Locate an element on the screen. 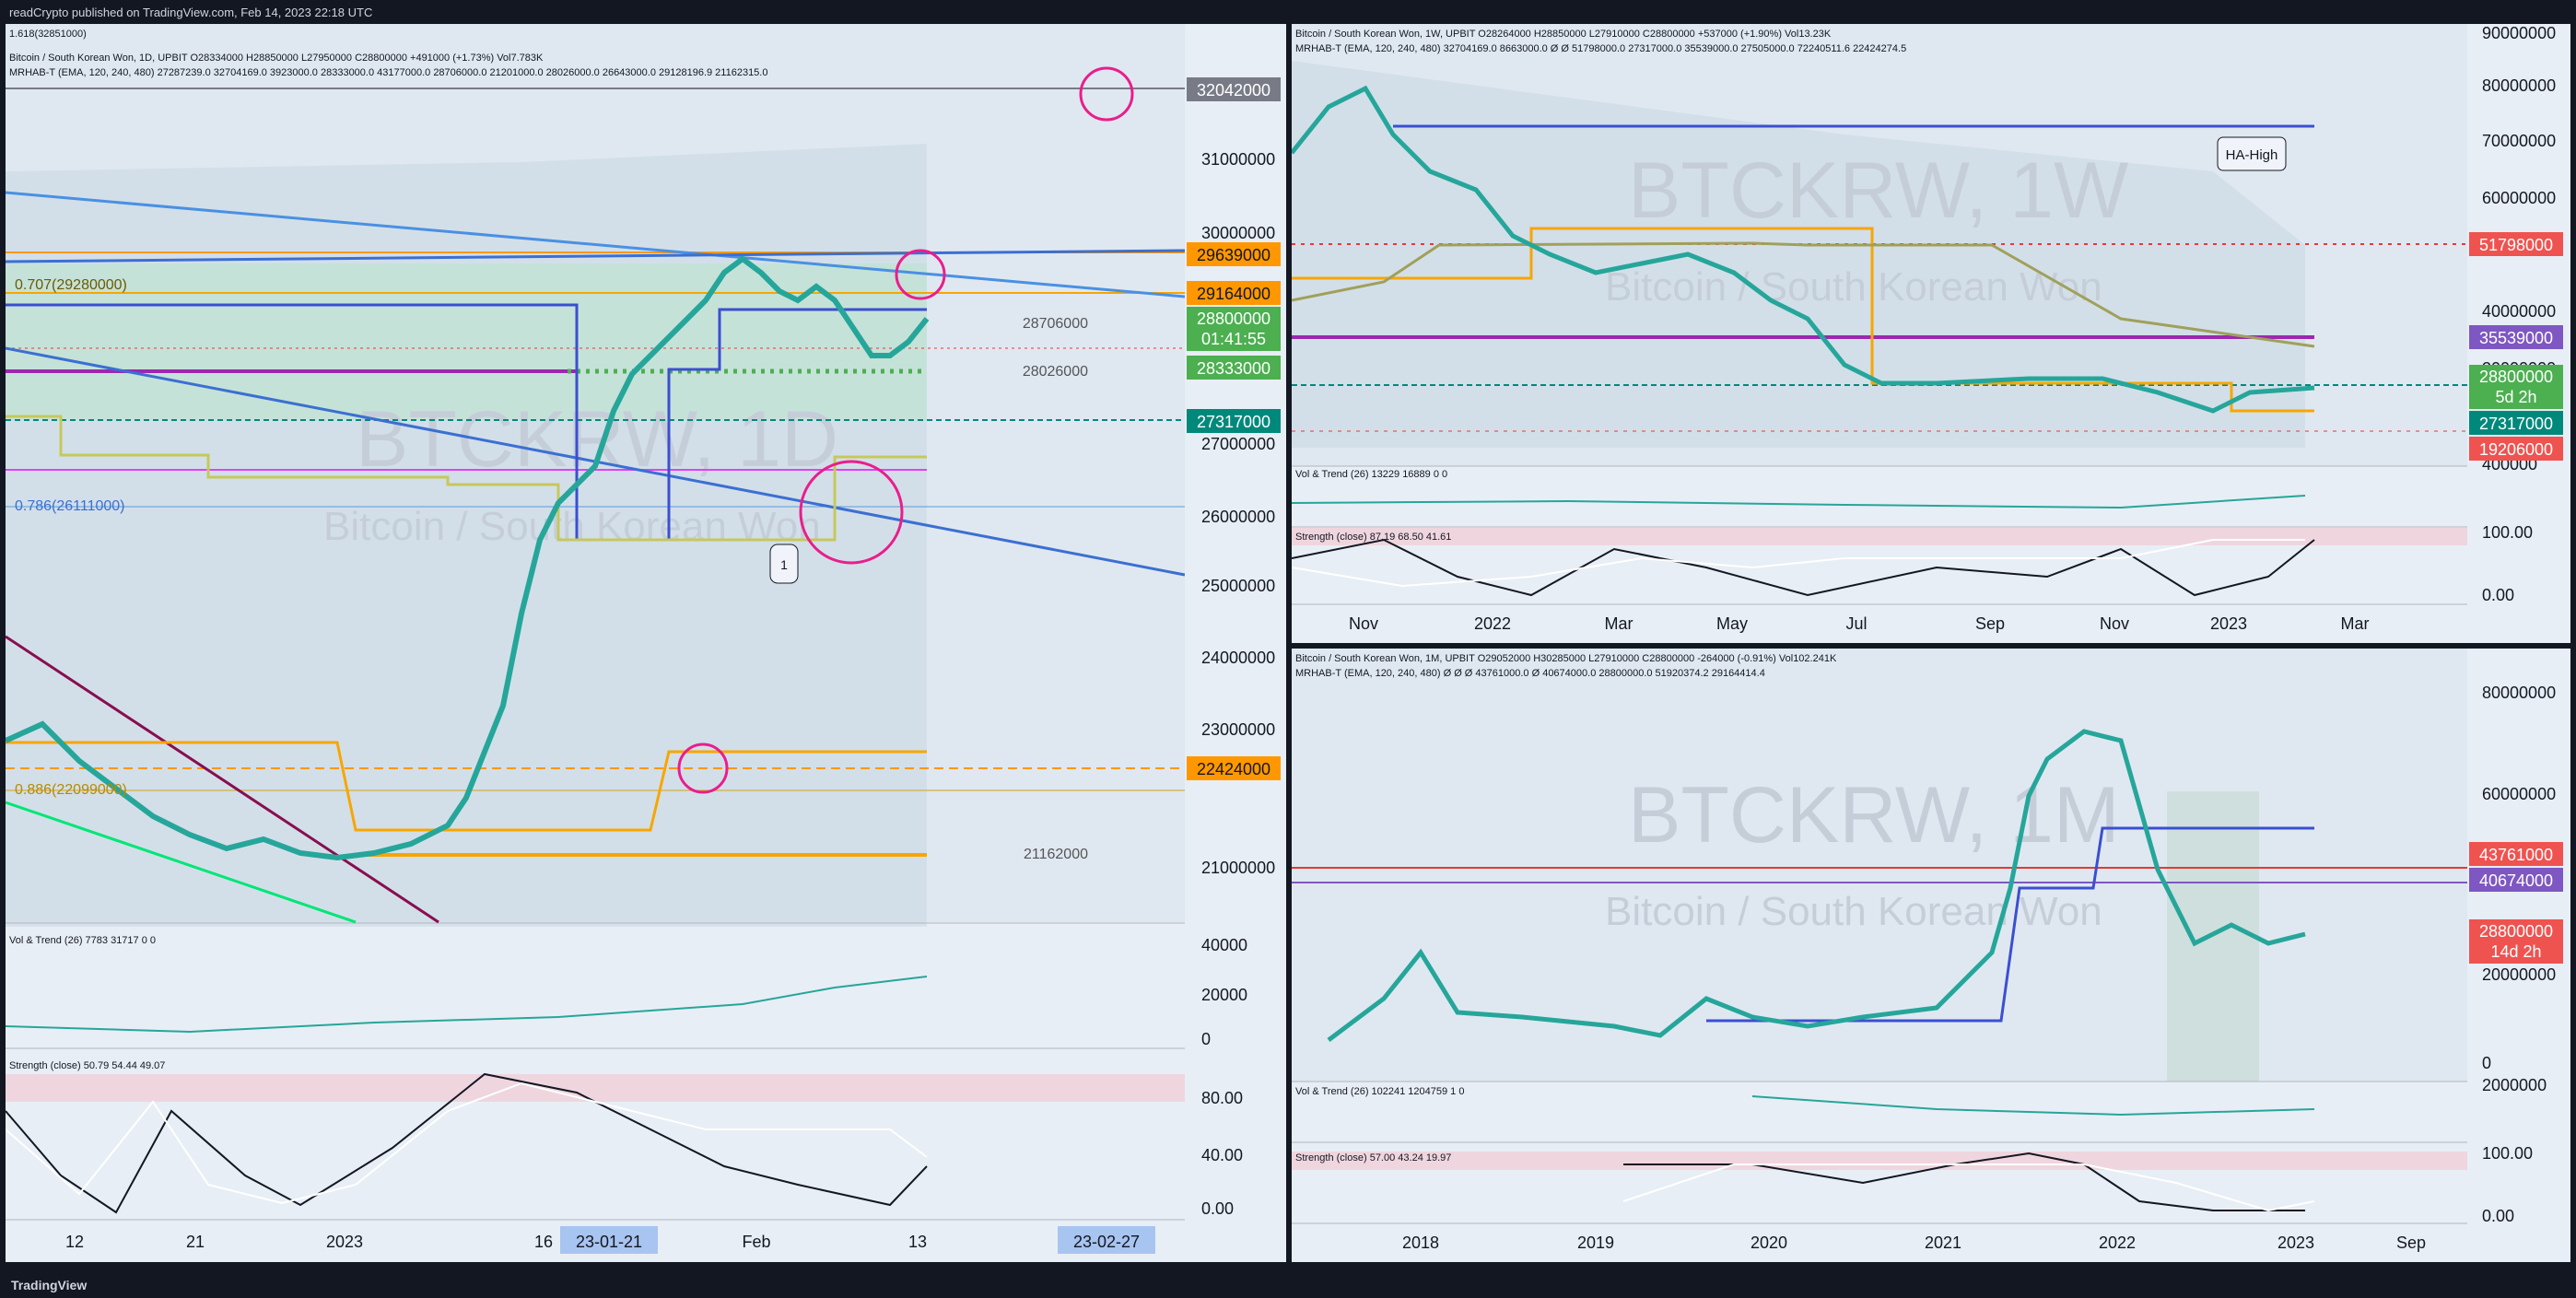  time-tick: 2021 is located at coordinates (1943, 1243).